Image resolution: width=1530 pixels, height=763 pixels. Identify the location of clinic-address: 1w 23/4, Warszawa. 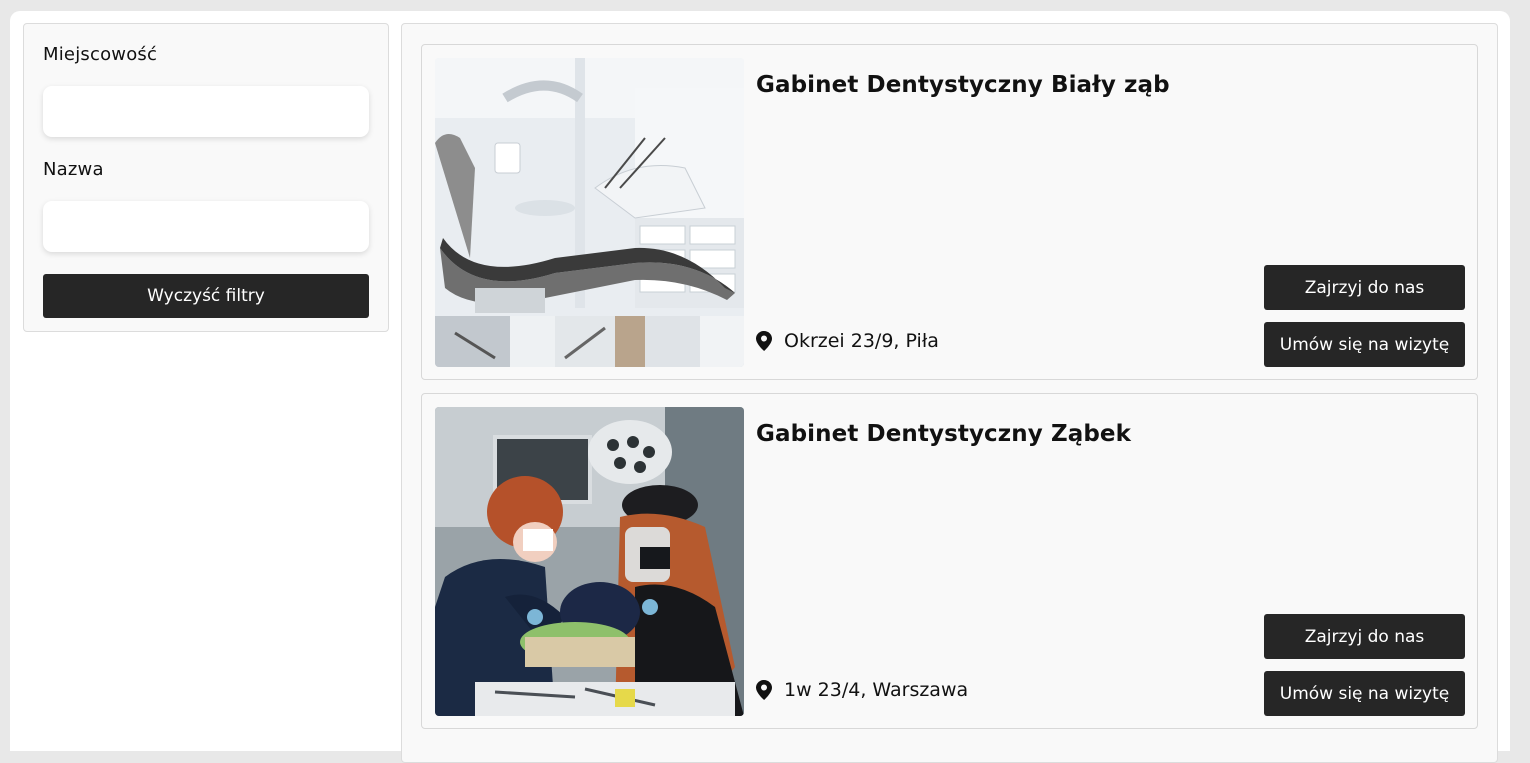
(862, 690).